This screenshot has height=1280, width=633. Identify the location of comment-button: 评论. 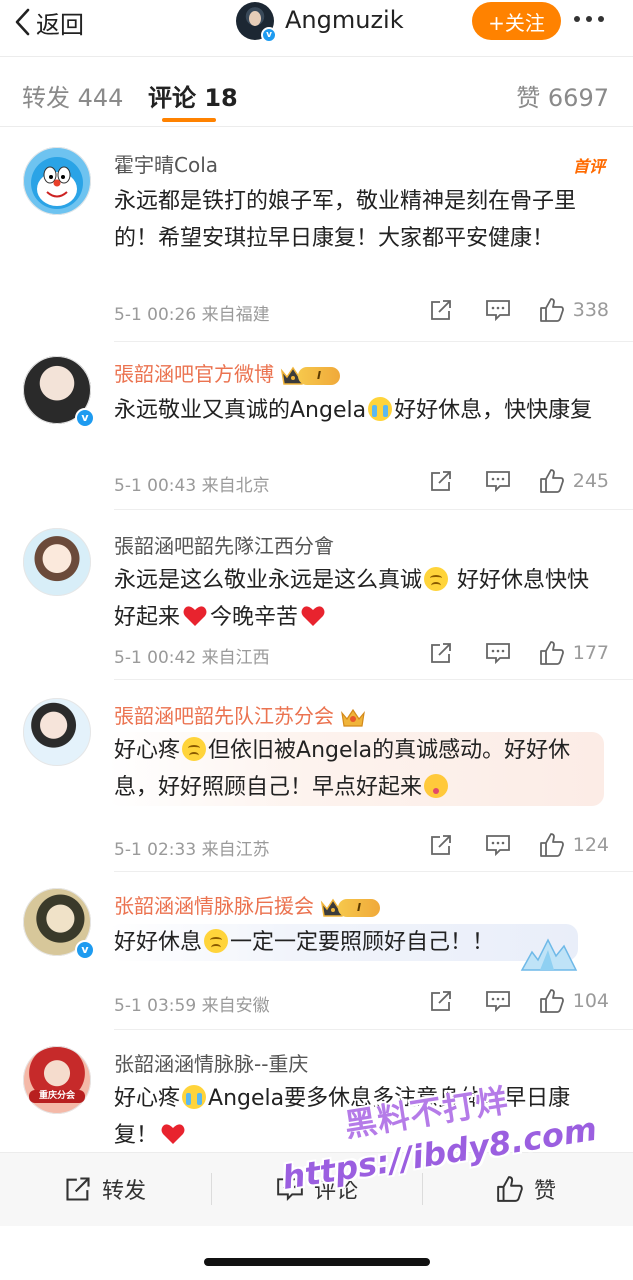
(317, 1189).